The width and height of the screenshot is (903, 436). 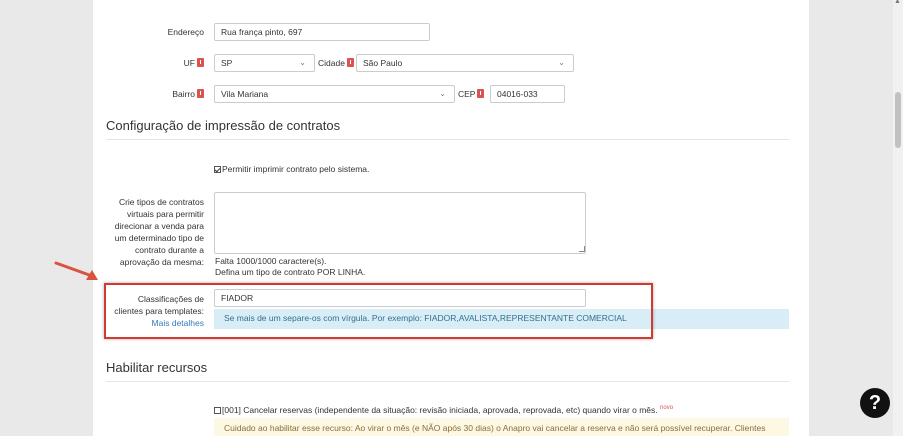 I want to click on city-select: São Paulo ⌄, so click(x=465, y=63).